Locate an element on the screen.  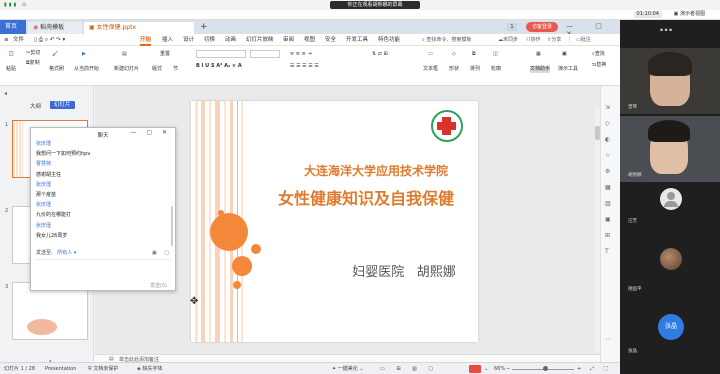
tab-file: ▣ 女性保健.pptx is located at coordinates (139, 28).